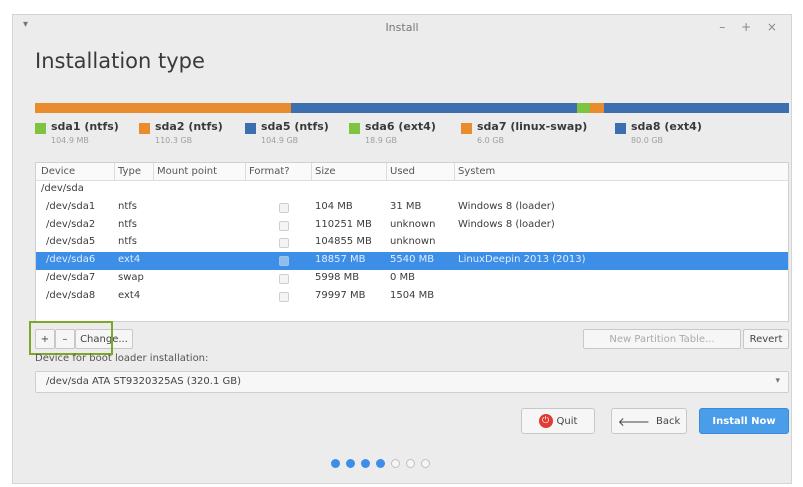 This screenshot has height=487, width=803. I want to click on titlebar: ▾ Install – + ×, so click(402, 27).